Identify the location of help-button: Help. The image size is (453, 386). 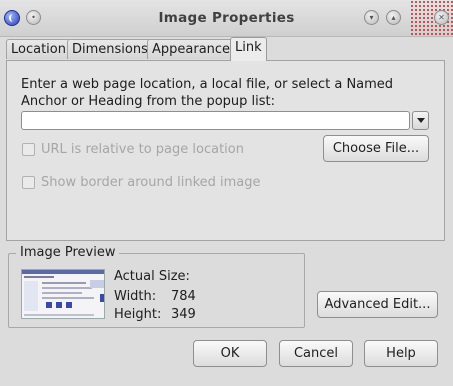
(401, 353).